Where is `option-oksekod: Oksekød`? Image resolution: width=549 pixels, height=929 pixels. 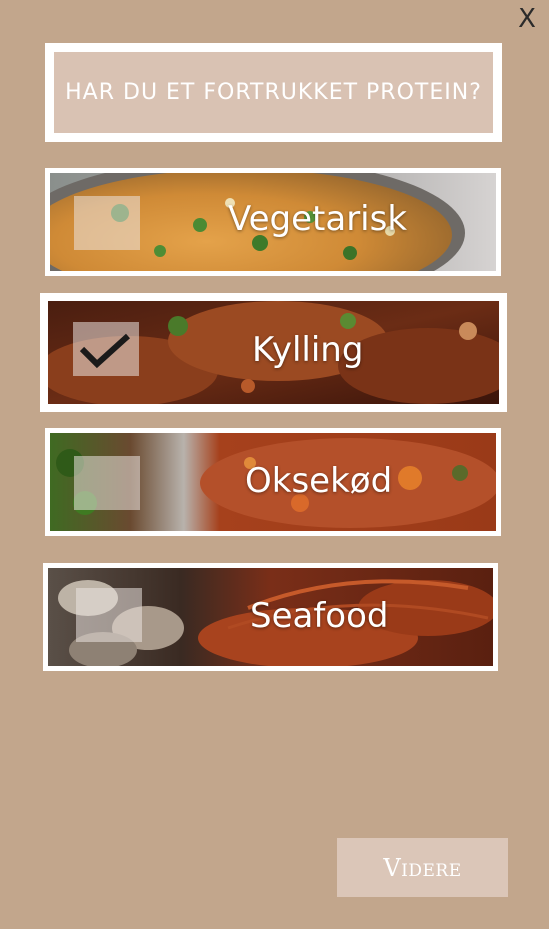 option-oksekod: Oksekød is located at coordinates (273, 482).